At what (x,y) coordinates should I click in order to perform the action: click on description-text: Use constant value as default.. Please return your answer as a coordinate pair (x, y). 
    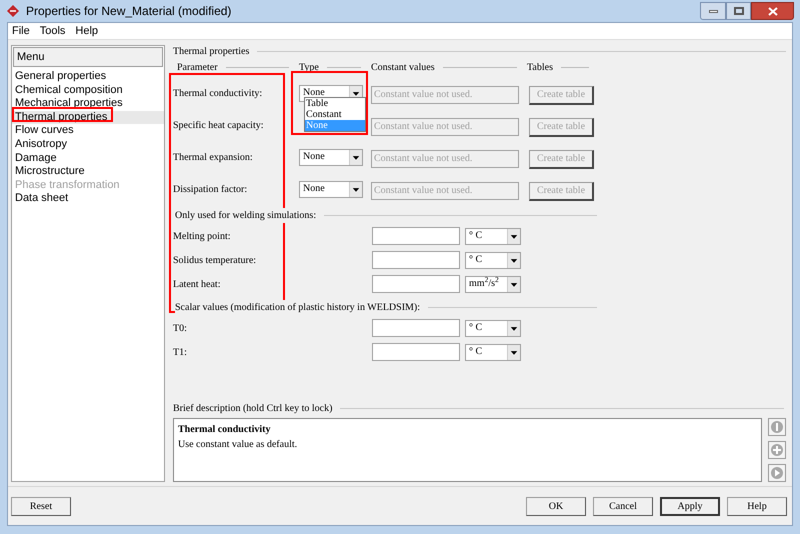
    Looking at the image, I should click on (238, 445).